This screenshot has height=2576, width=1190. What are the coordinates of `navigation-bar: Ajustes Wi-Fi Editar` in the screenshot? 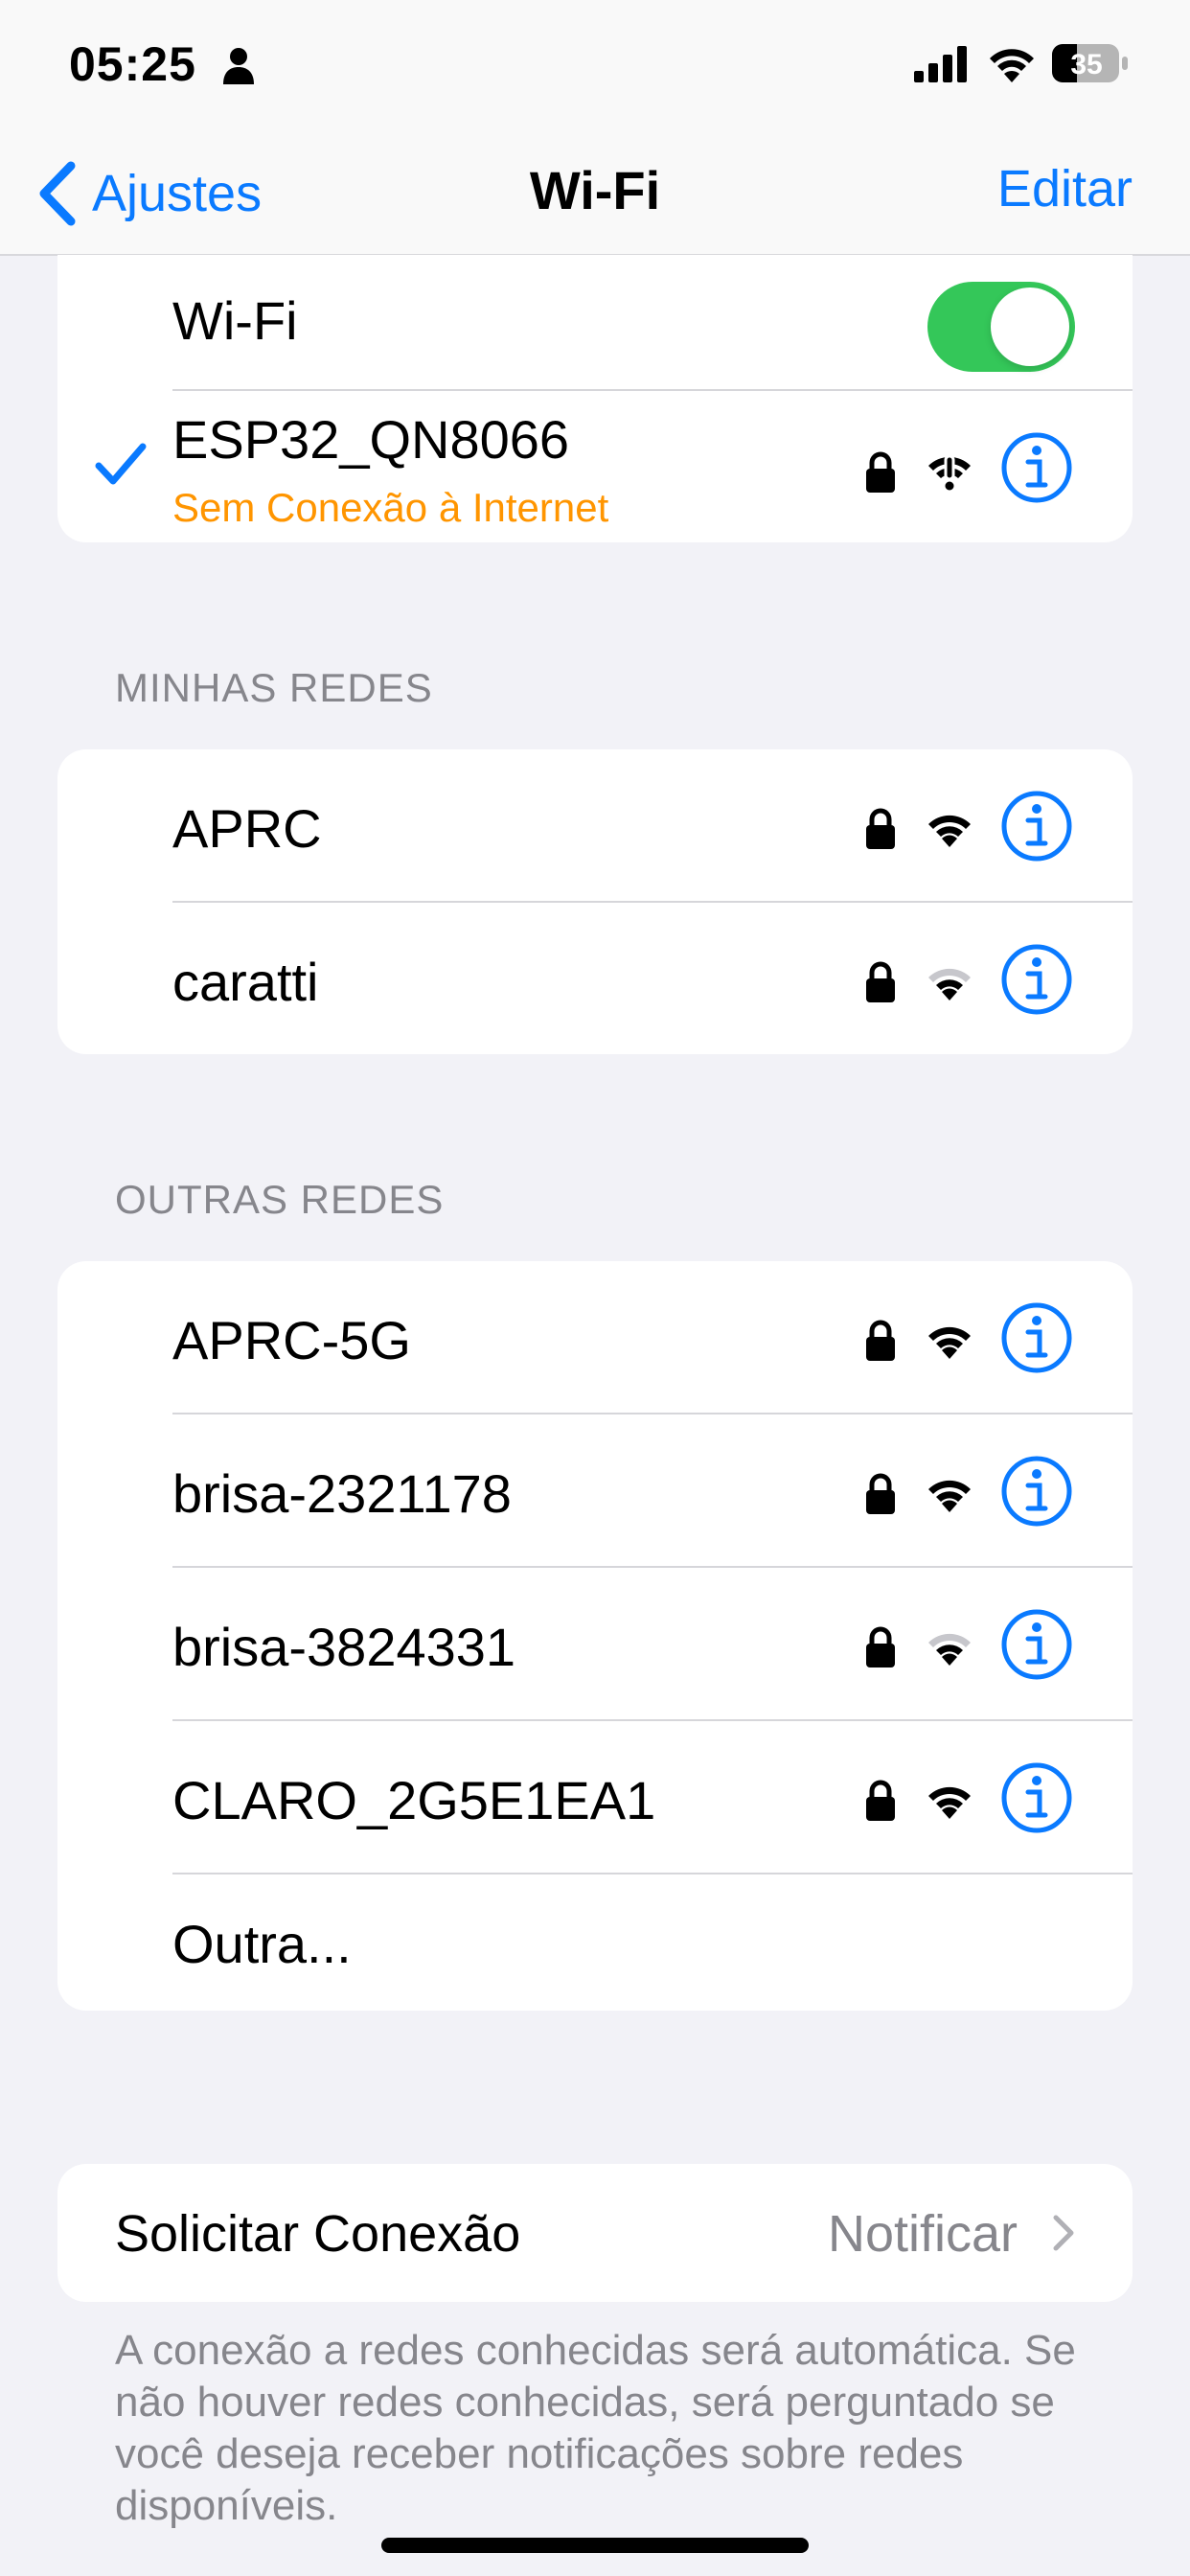 It's located at (595, 195).